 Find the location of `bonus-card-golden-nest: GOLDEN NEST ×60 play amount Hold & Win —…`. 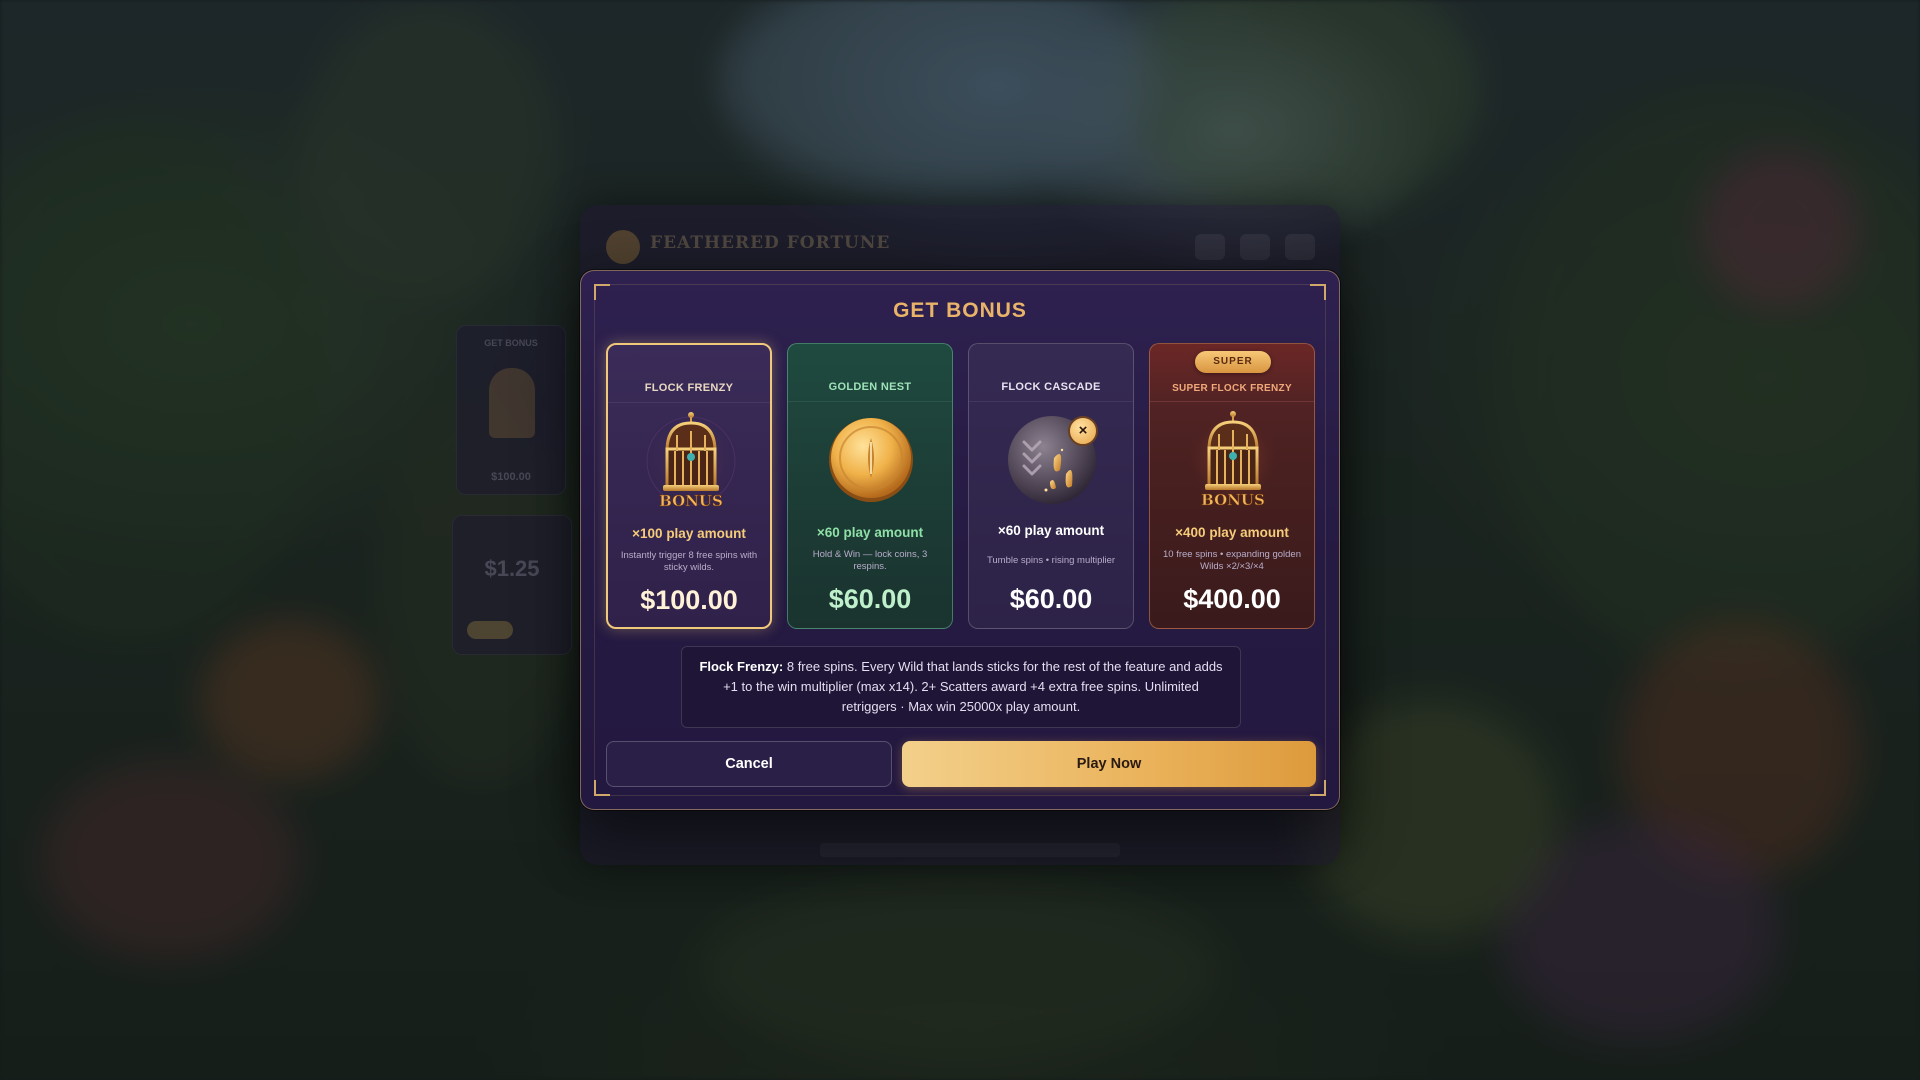

bonus-card-golden-nest: GOLDEN NEST ×60 play amount Hold & Win —… is located at coordinates (870, 486).